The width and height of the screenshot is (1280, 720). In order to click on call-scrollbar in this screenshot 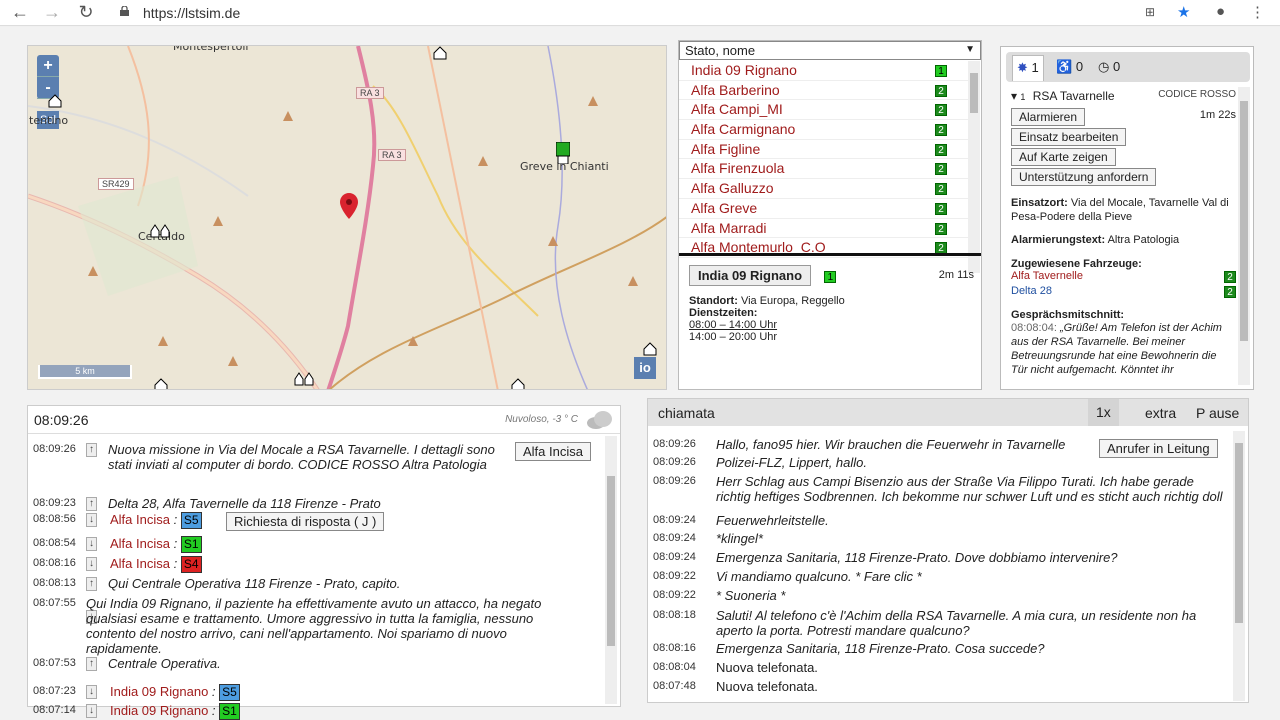, I will do `click(1239, 566)`.